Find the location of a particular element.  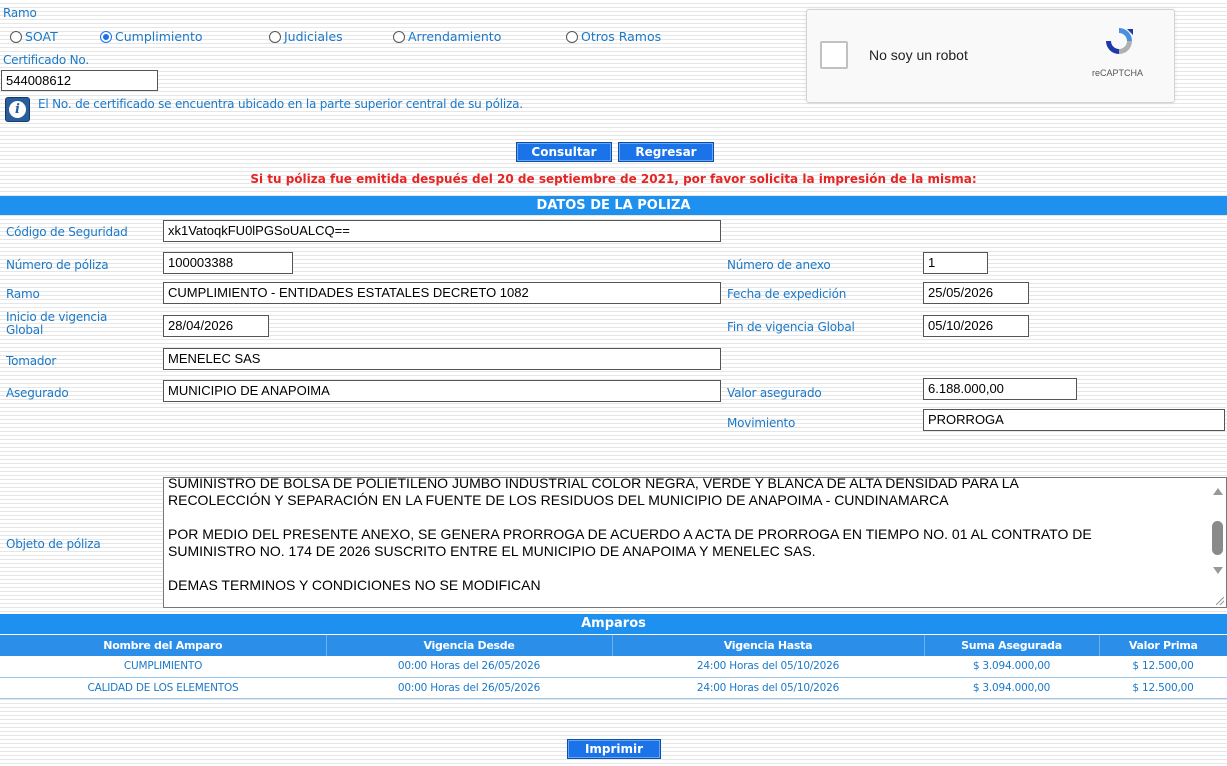

radio-soat: SOAT is located at coordinates (34, 36).